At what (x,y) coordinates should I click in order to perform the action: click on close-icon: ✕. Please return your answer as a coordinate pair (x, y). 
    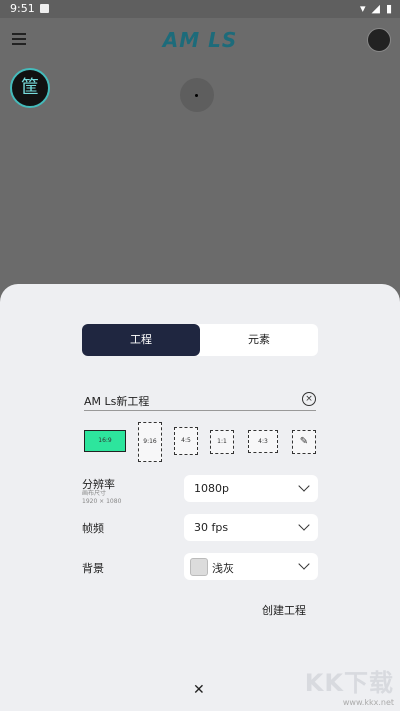
    Looking at the image, I should click on (199, 690).